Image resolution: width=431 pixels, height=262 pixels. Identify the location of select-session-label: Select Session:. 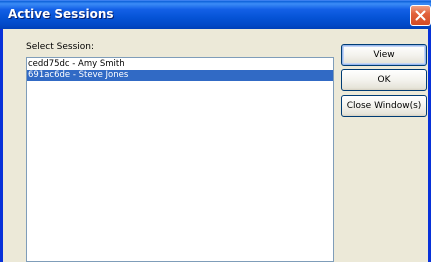
(60, 47).